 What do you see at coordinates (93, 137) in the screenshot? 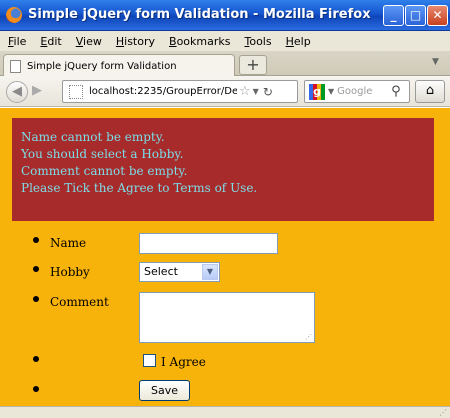
I see `error-message: Name cannot be empty.` at bounding box center [93, 137].